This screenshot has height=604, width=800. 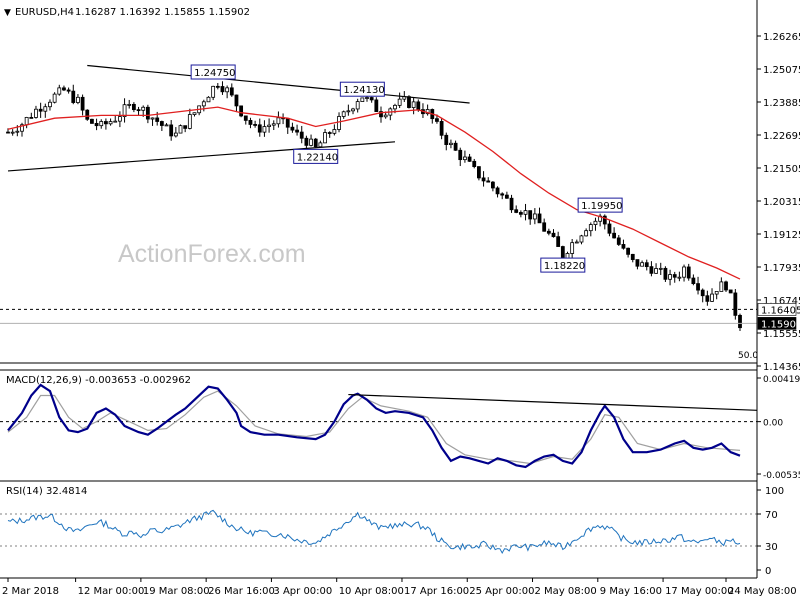 What do you see at coordinates (44, 12) in the screenshot?
I see `symbol-label: EURUSD,H4` at bounding box center [44, 12].